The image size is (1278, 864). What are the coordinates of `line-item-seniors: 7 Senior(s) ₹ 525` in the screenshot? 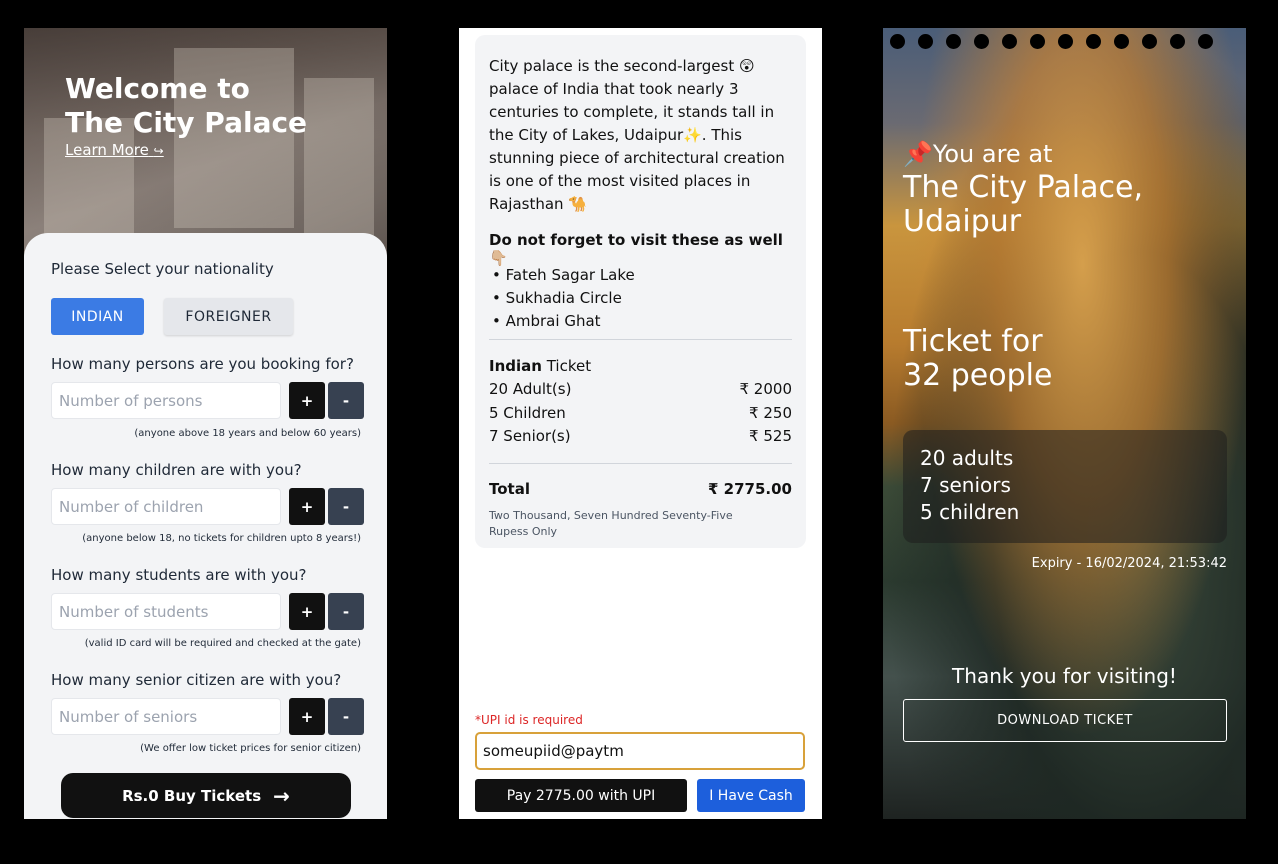 It's located at (640, 436).